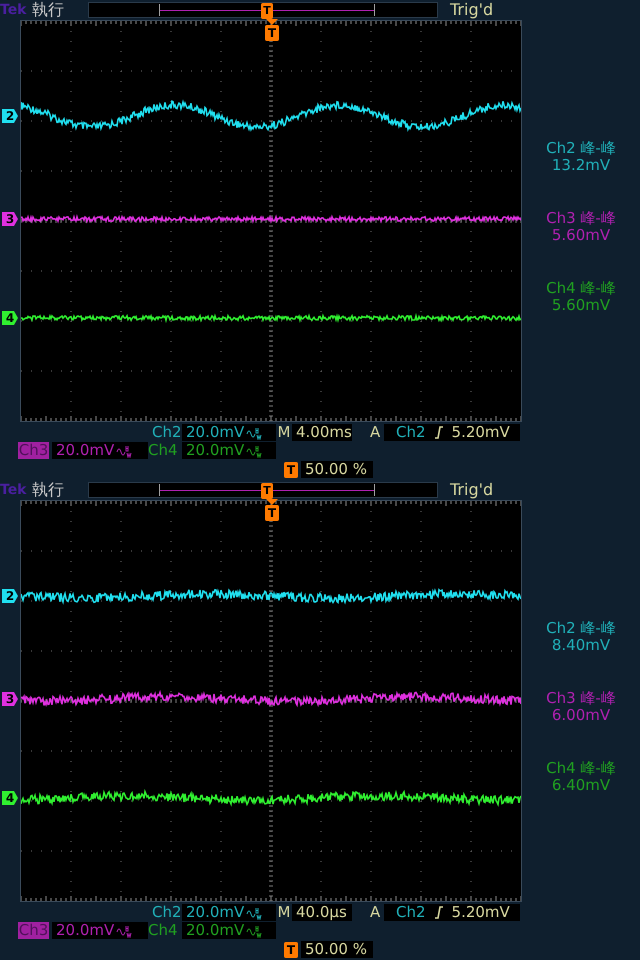  Describe the element at coordinates (581, 645) in the screenshot. I see `measurement-value: 8.40mV` at that location.